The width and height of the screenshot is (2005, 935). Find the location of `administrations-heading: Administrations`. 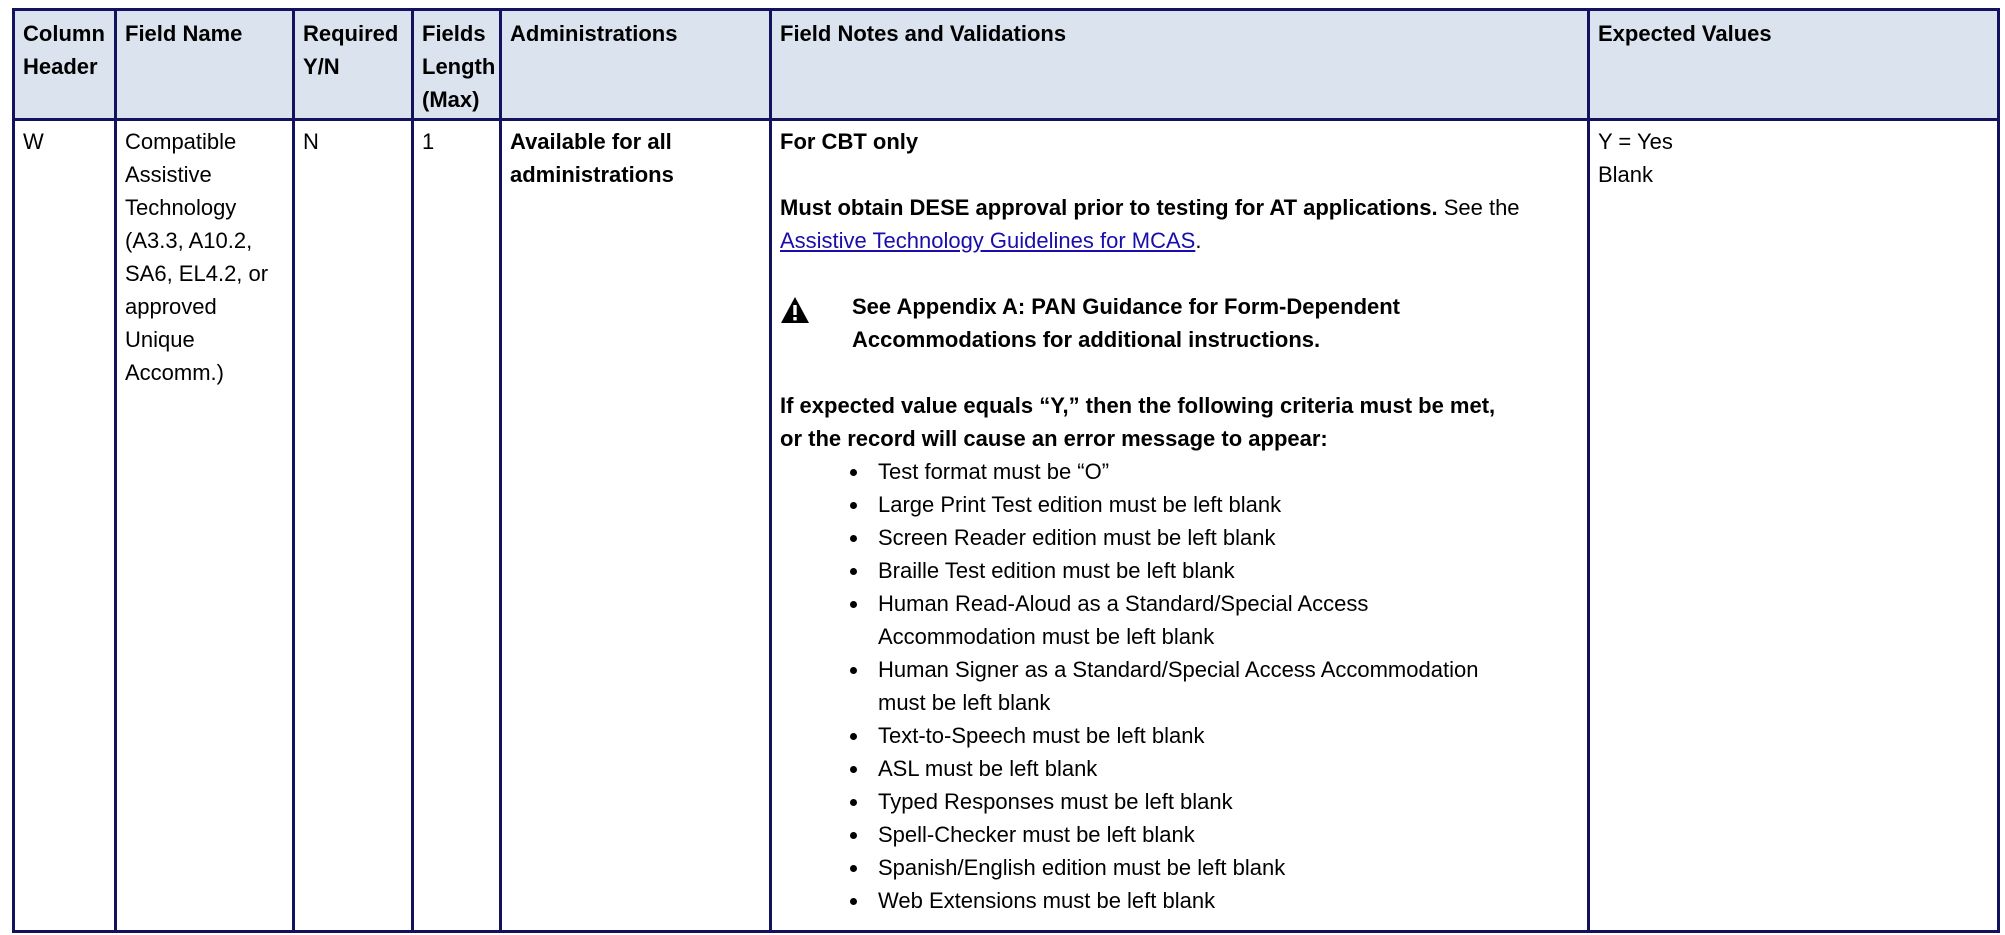

administrations-heading: Administrations is located at coordinates (635, 64).